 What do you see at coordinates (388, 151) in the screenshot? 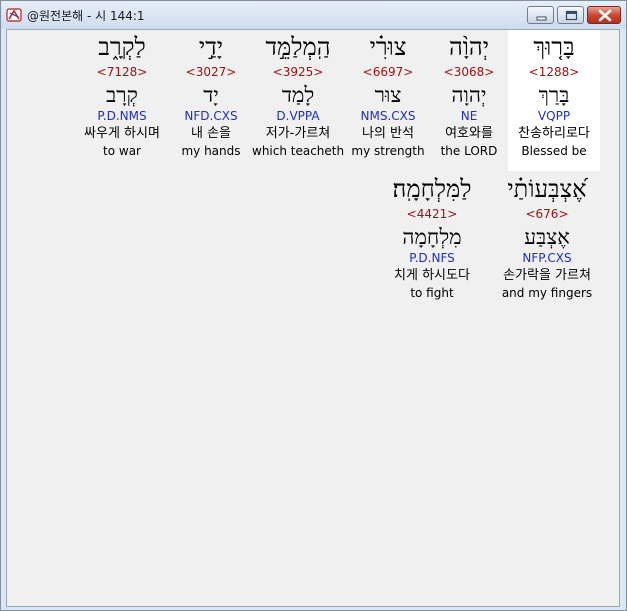
I see `english-gloss: my strength` at bounding box center [388, 151].